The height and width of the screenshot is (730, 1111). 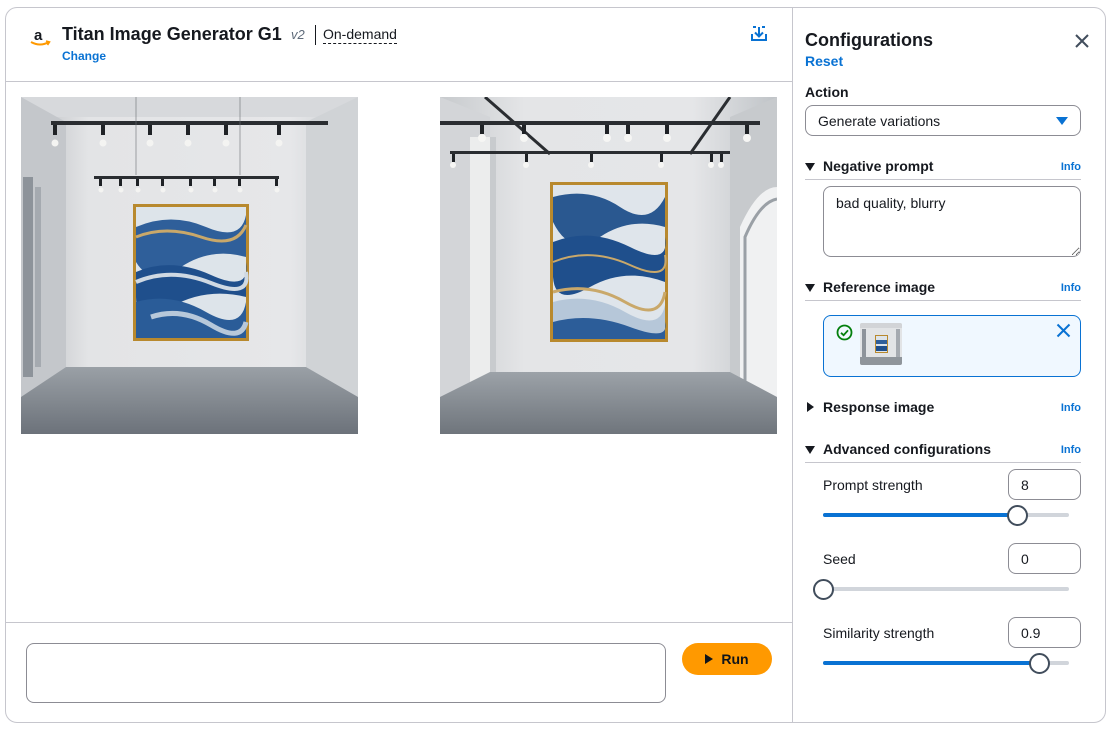 I want to click on action-select: Generate variations, so click(x=943, y=120).